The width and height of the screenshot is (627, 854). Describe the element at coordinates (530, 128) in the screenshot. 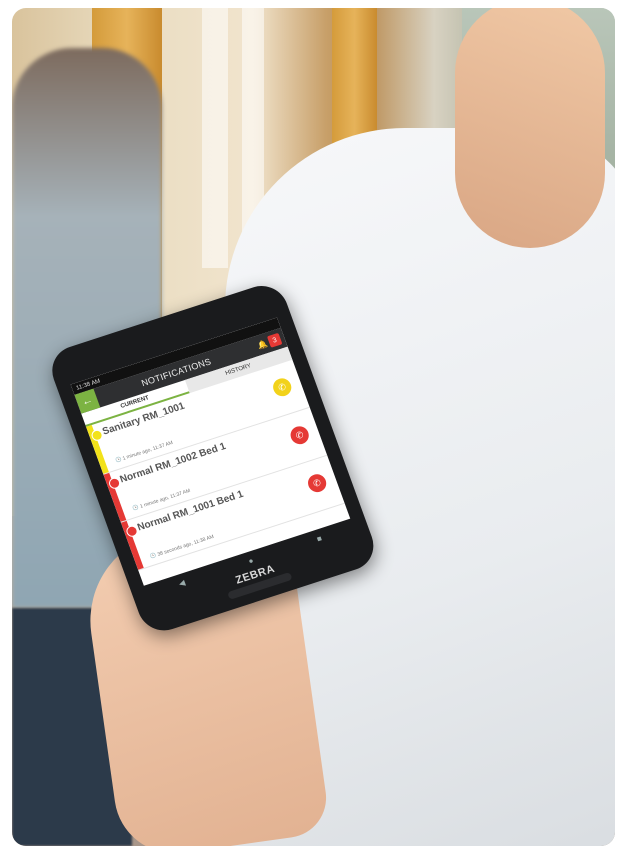

I see `nurse-head` at that location.